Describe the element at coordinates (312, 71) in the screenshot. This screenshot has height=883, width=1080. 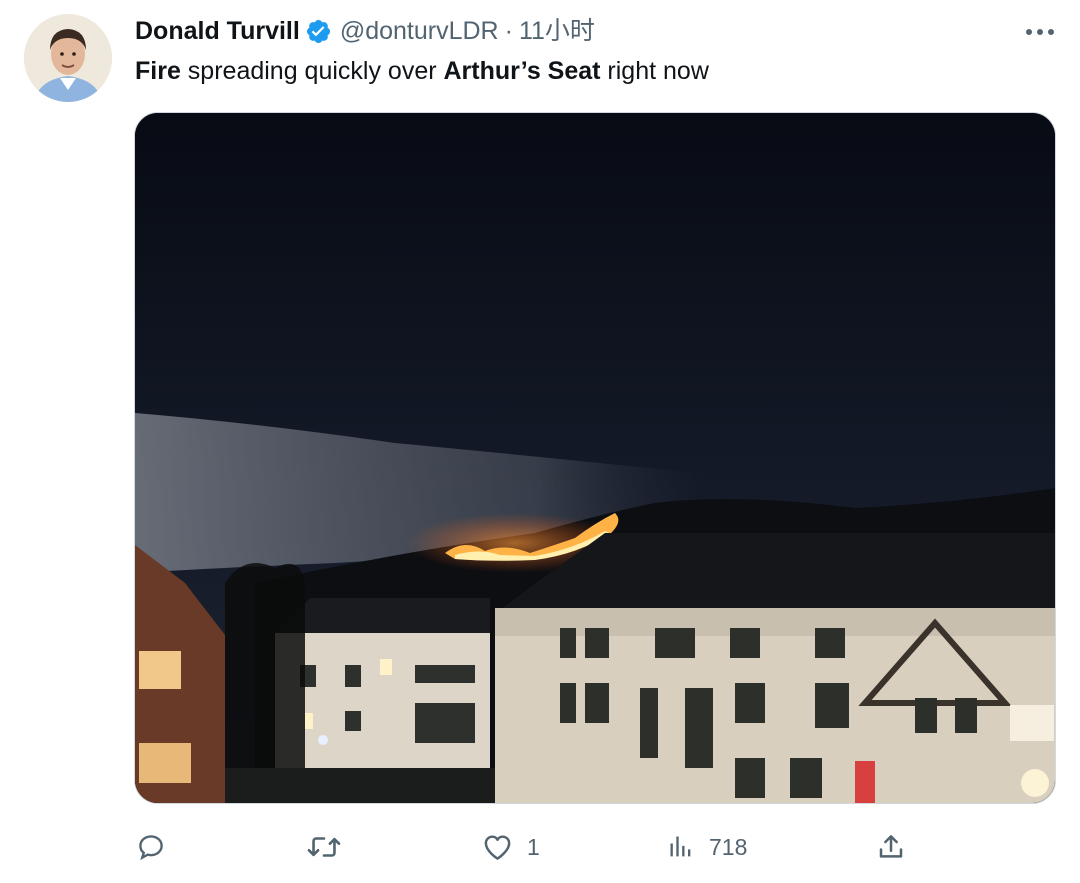
I see `tweet-text-segment: spreading quickly over` at that location.